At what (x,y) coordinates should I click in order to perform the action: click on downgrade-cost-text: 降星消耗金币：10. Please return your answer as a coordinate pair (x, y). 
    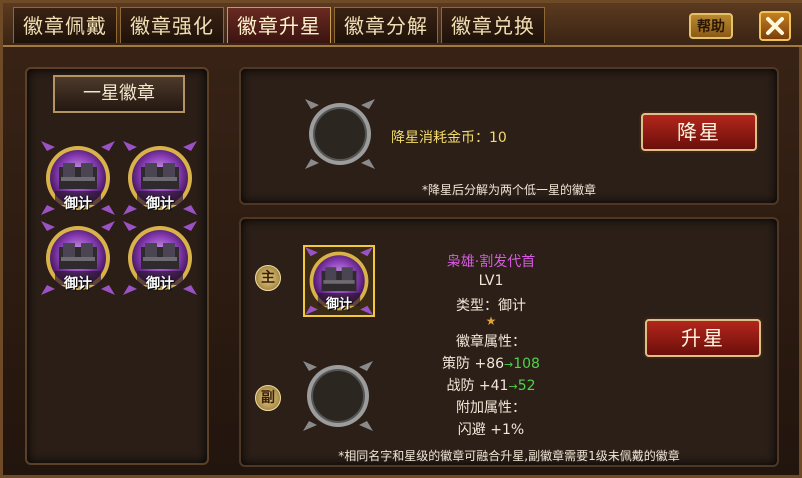
    Looking at the image, I should click on (449, 138).